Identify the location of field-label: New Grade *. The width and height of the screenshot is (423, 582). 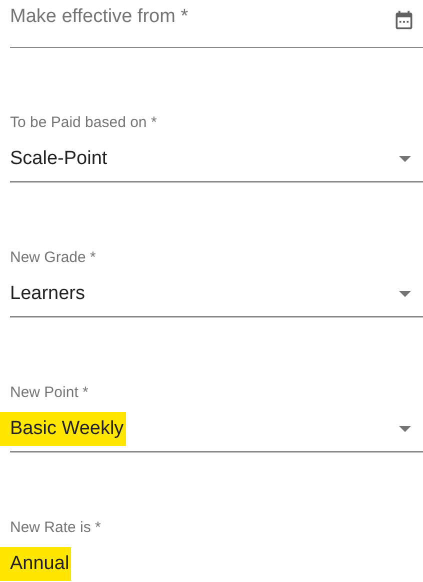
(53, 257).